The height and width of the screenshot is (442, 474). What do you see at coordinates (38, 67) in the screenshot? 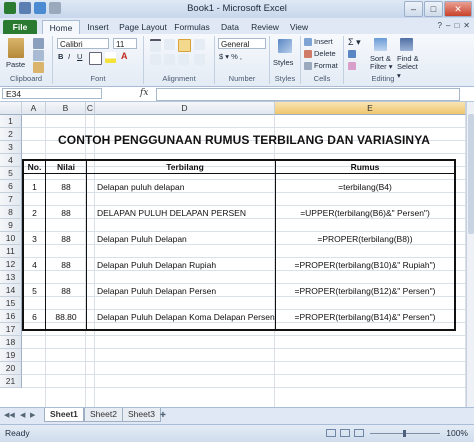
I see `format-painter-icon` at bounding box center [38, 67].